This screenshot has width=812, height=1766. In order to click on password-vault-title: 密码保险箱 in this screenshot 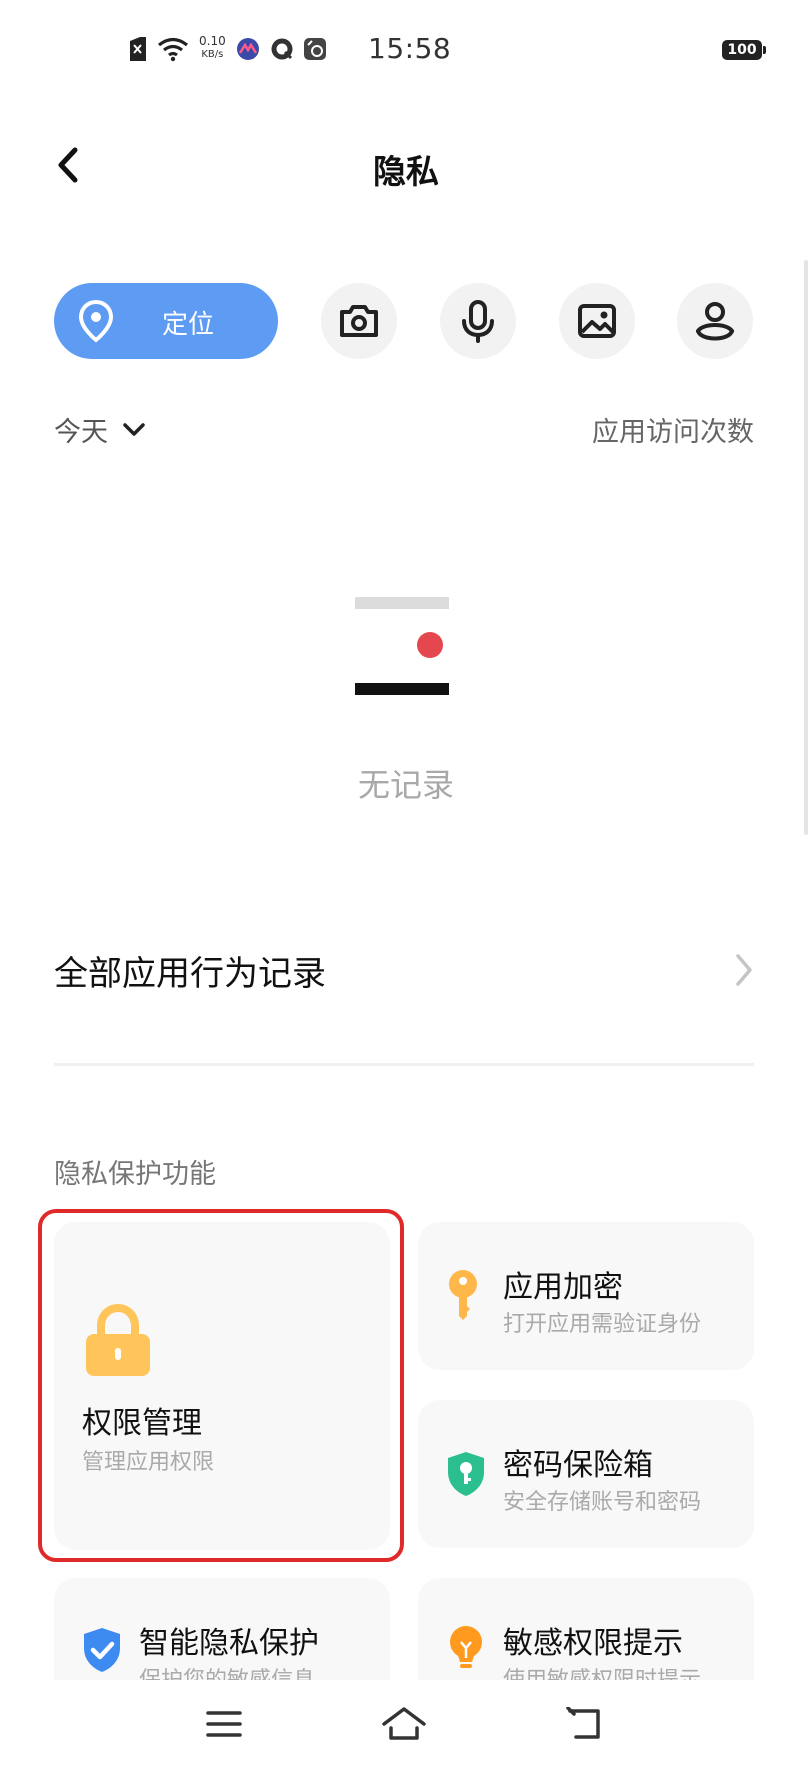, I will do `click(578, 1465)`.